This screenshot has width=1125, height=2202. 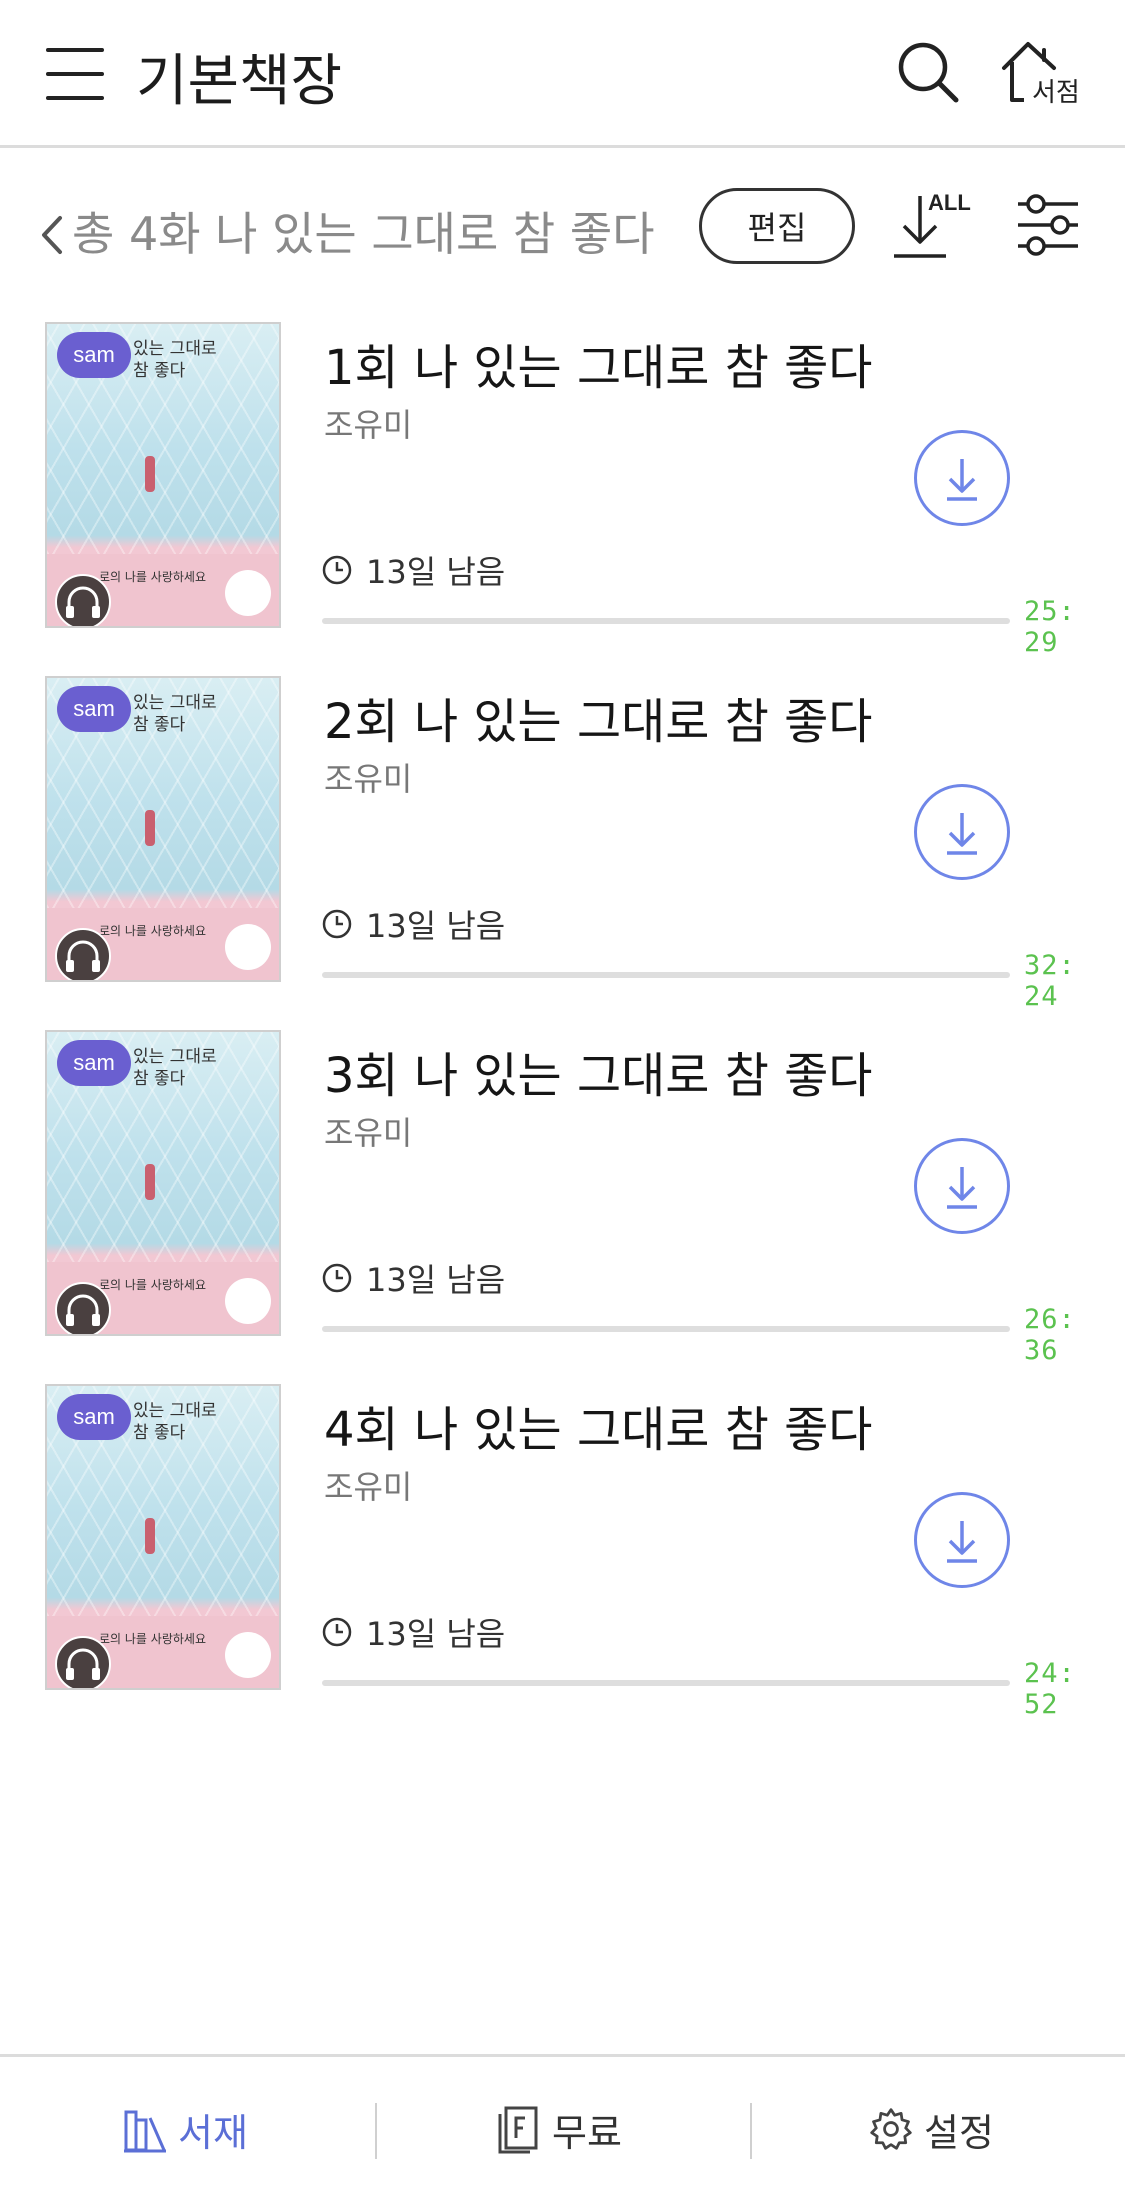 I want to click on episode-duration: 32: 24, so click(x=1050, y=981).